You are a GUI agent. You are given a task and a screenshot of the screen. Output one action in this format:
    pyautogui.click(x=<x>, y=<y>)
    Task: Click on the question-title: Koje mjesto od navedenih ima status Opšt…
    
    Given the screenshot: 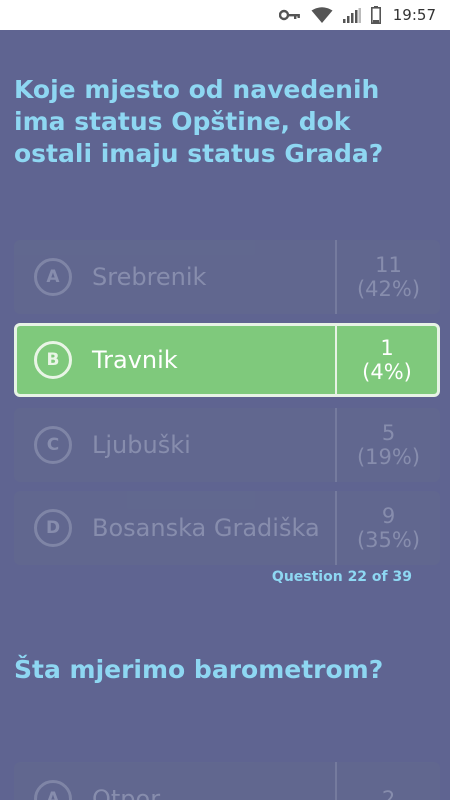 What is the action you would take?
    pyautogui.click(x=199, y=121)
    